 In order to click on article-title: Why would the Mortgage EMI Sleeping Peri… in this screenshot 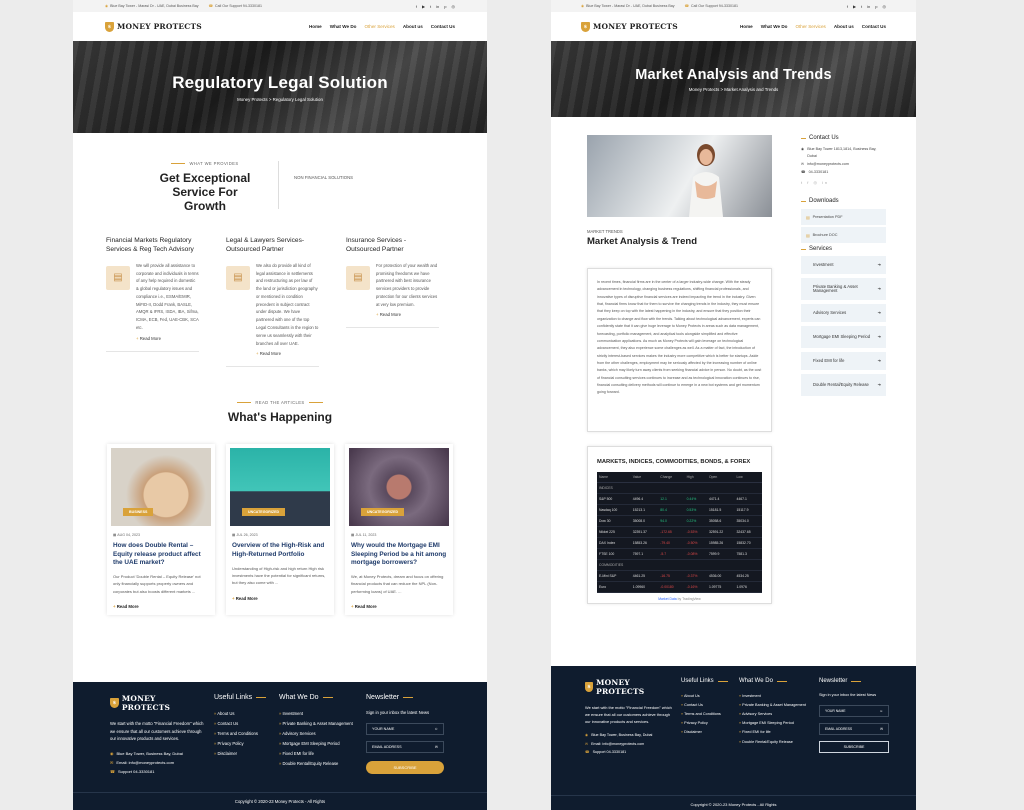, I will do `click(399, 554)`.